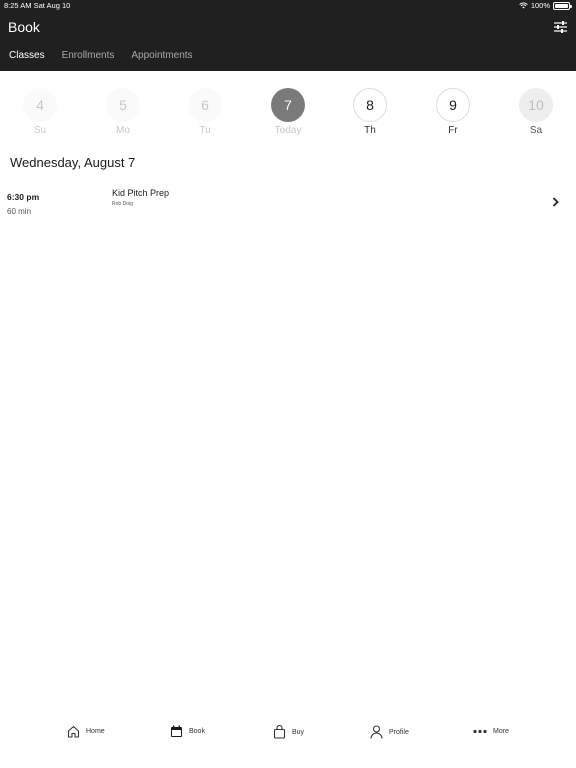 Image resolution: width=576 pixels, height=768 pixels. Describe the element at coordinates (19, 211) in the screenshot. I see `class-duration: 60 min` at that location.